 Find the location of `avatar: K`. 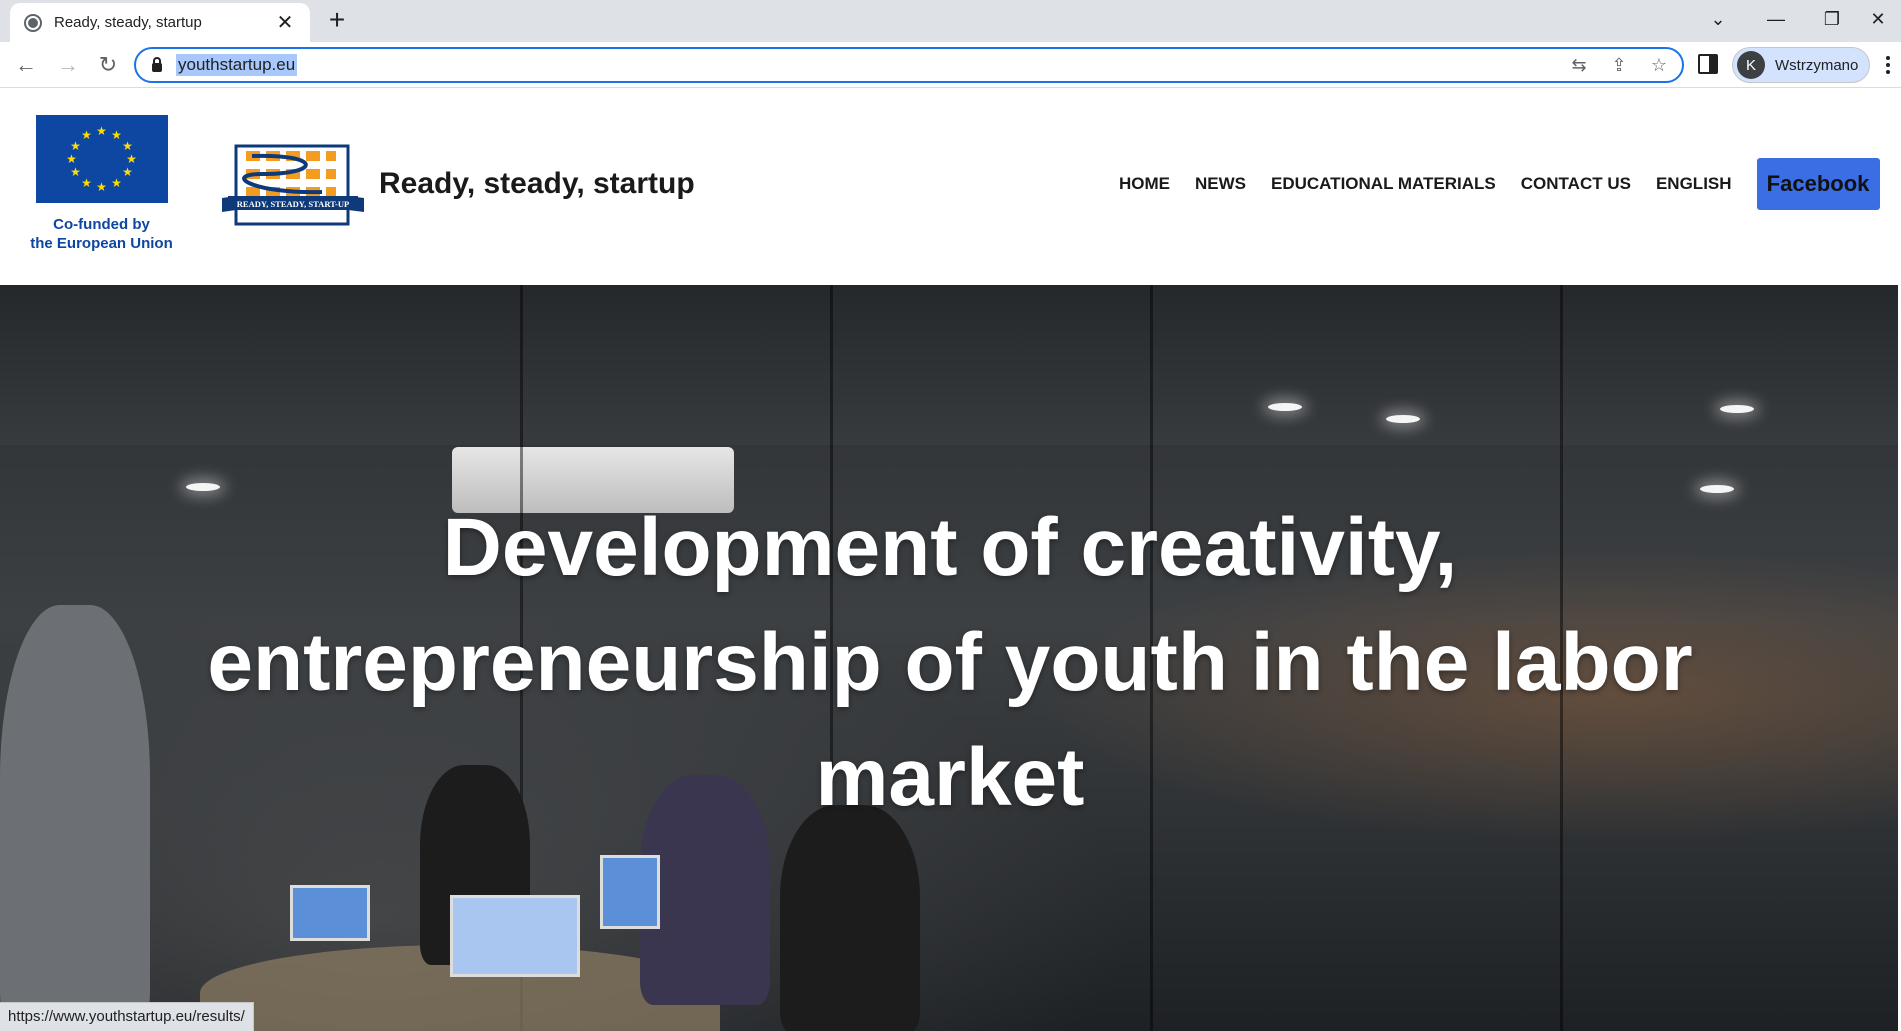

avatar: K is located at coordinates (1751, 65).